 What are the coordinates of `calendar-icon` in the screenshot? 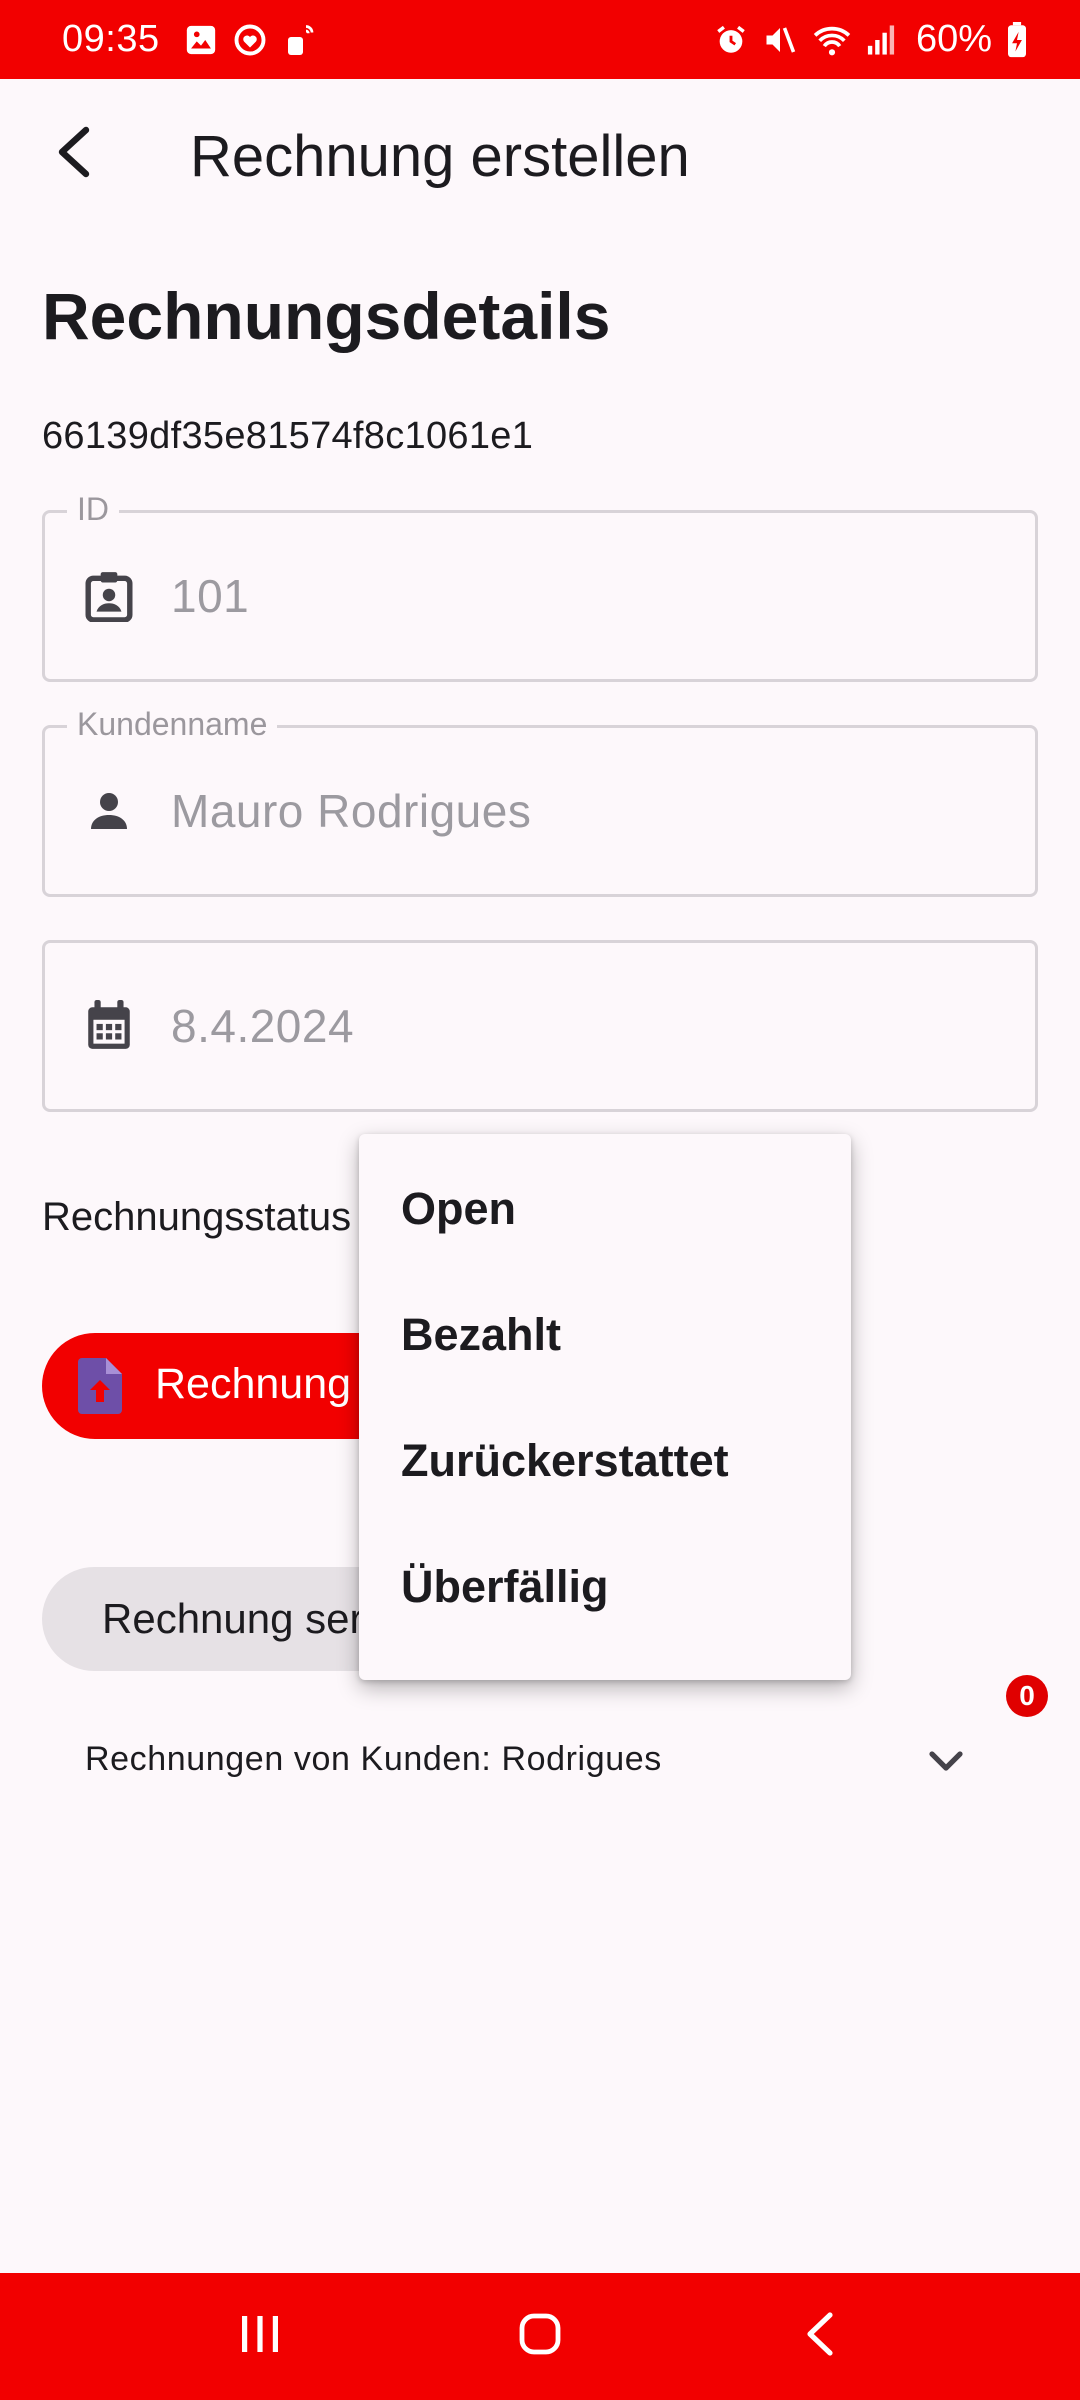 It's located at (109, 1026).